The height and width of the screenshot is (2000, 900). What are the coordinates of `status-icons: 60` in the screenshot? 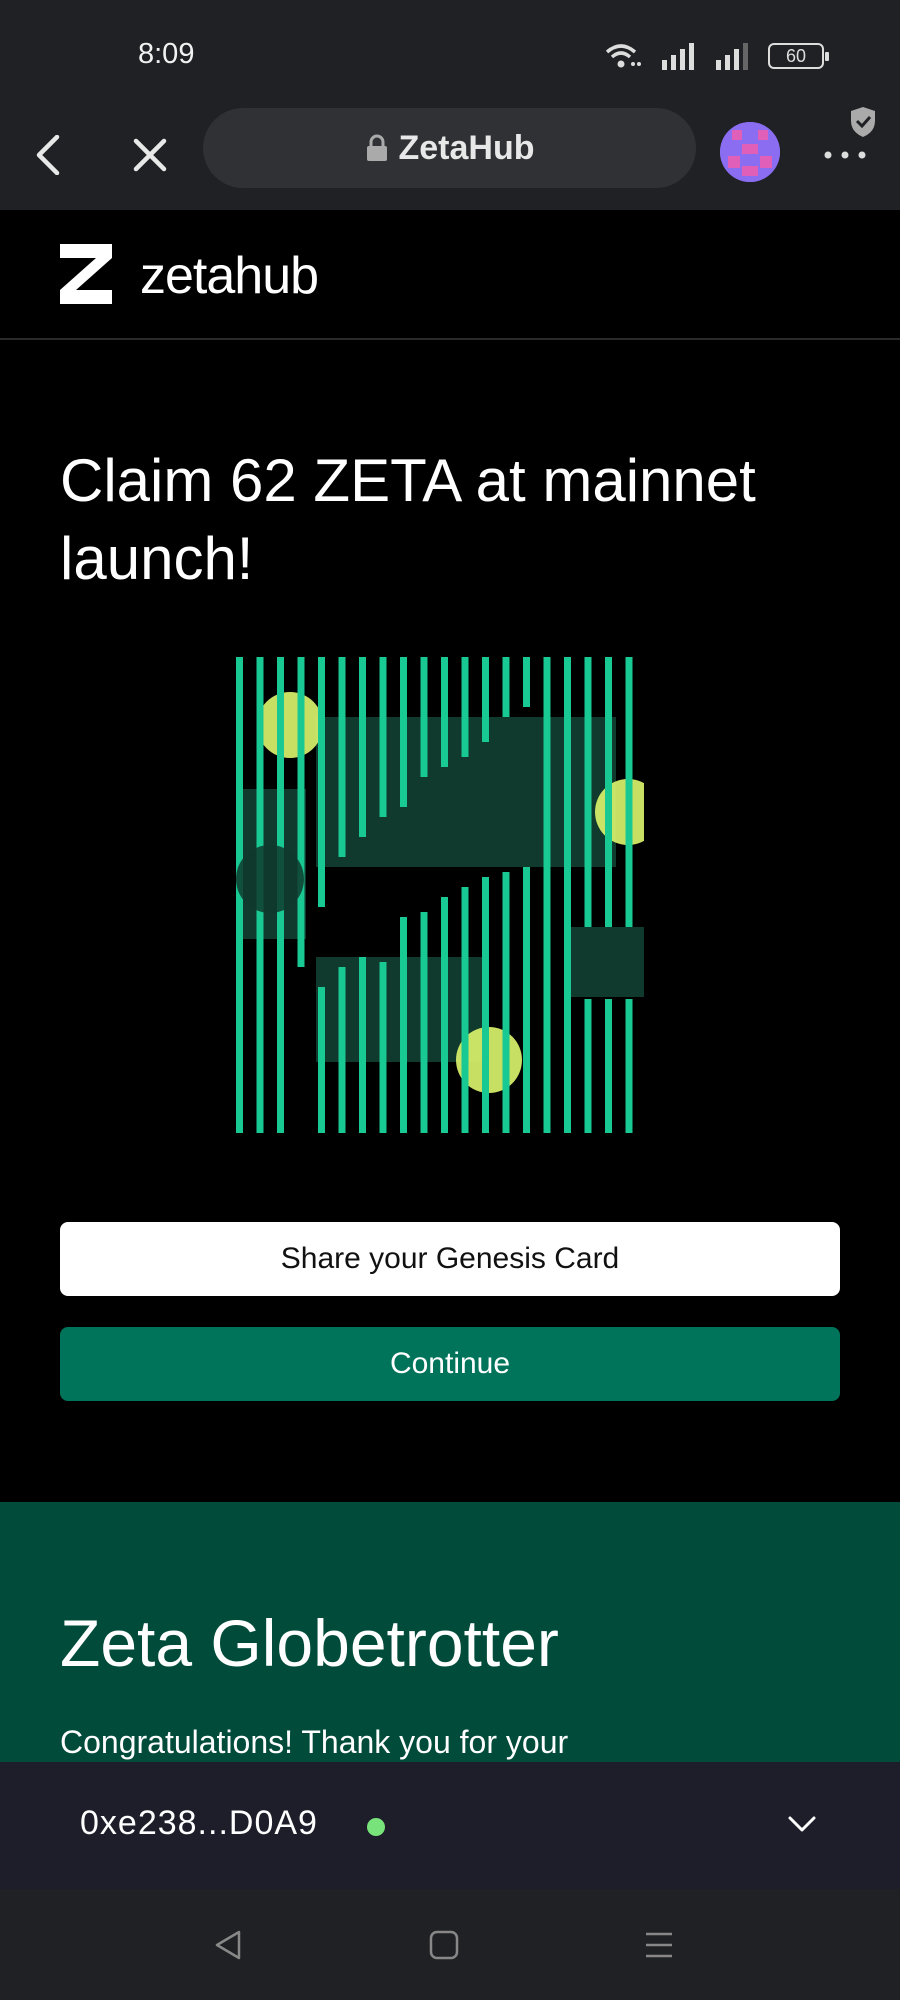 It's located at (716, 56).